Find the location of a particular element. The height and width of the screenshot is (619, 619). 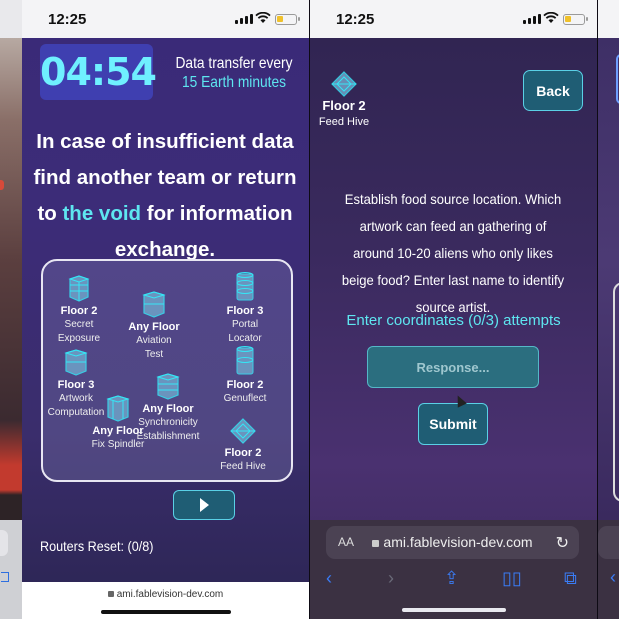

node-label: Aviation is located at coordinates (154, 340).